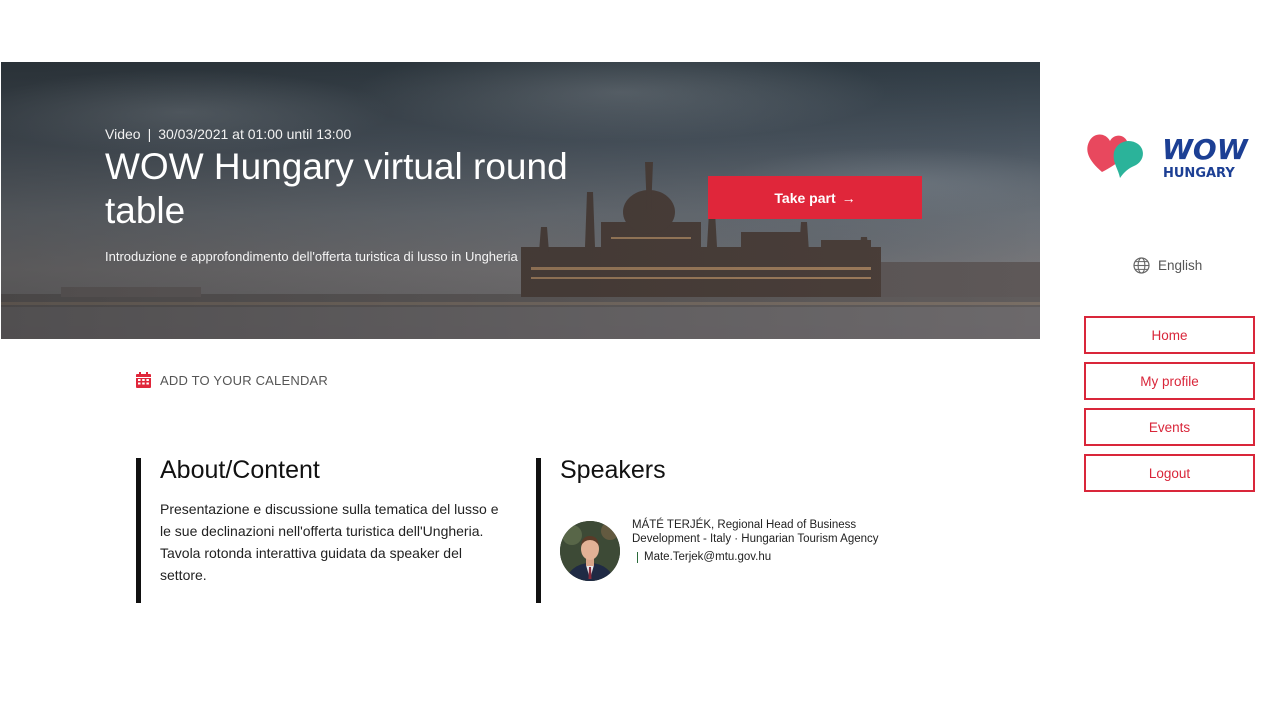 The image size is (1280, 720). Describe the element at coordinates (805, 197) in the screenshot. I see `take-part-label: Take part` at that location.